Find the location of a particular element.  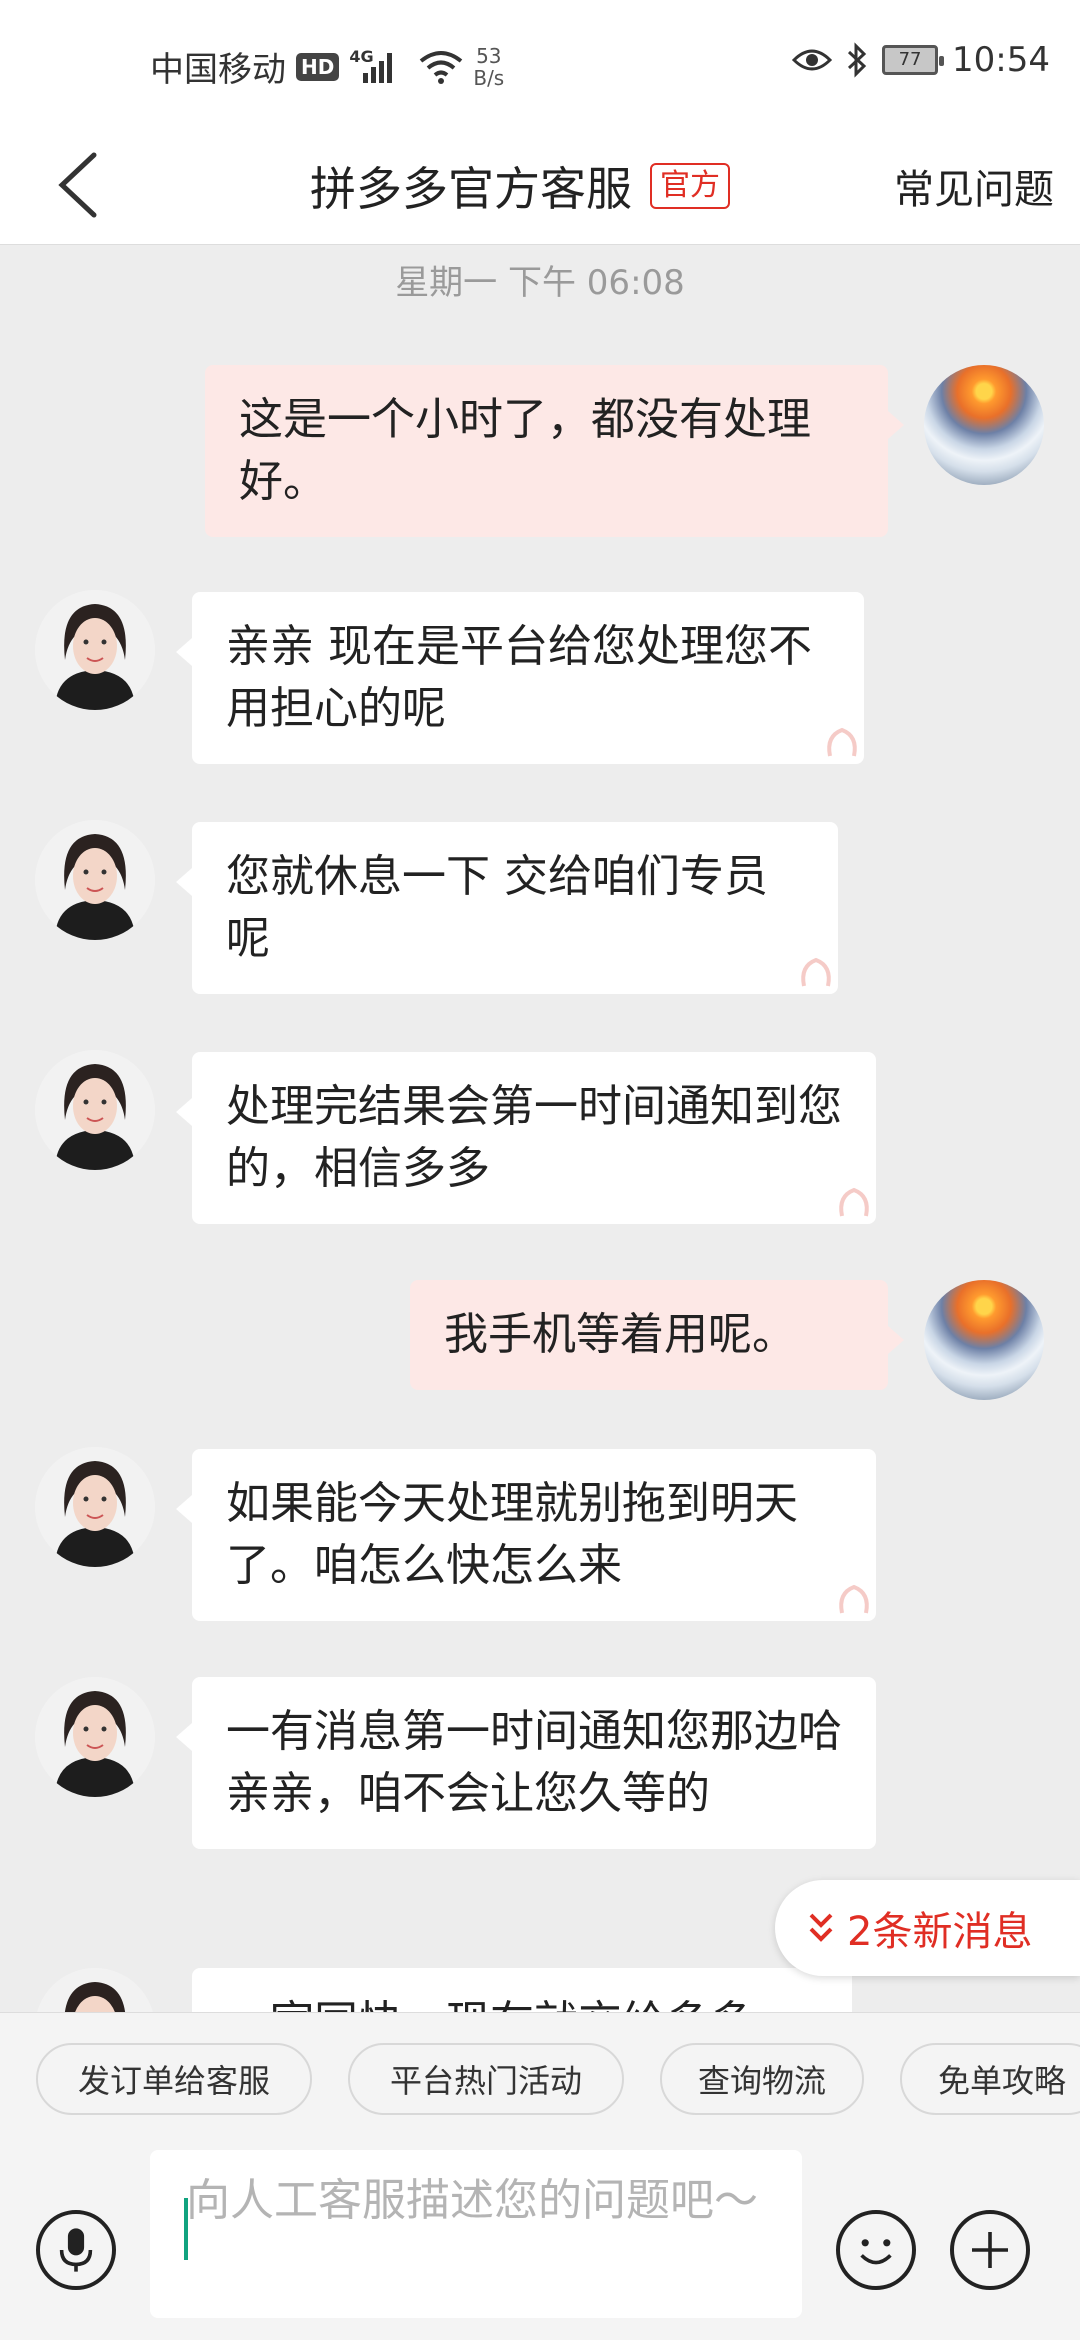

plus-icon is located at coordinates (990, 2250).